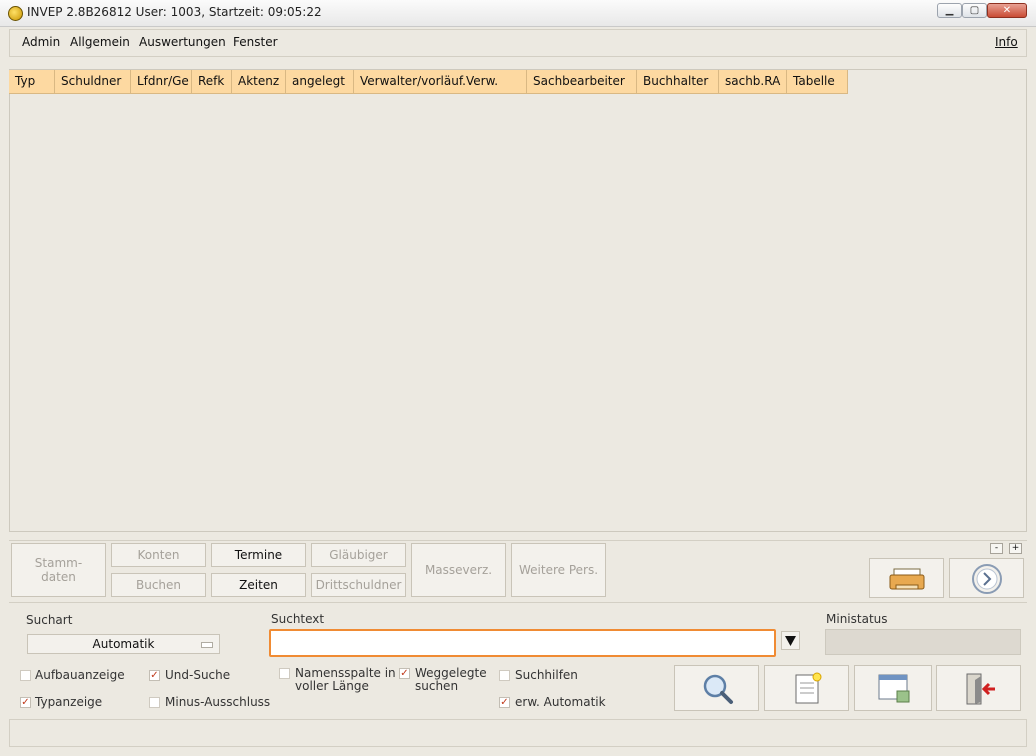 The image size is (1036, 756). What do you see at coordinates (154, 675) in the screenshot?
I see `und-suche-checkbox: ✓` at bounding box center [154, 675].